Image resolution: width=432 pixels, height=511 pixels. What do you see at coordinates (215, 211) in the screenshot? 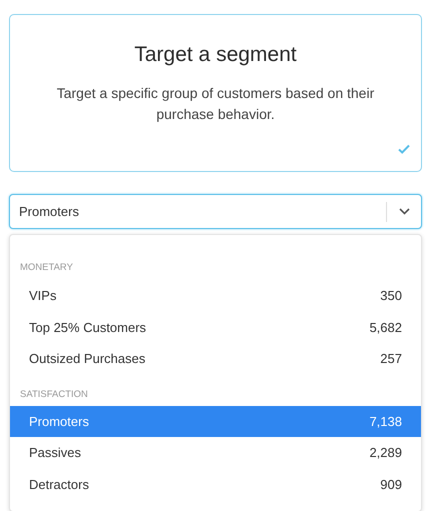
I see `segment-select: Promoters` at bounding box center [215, 211].